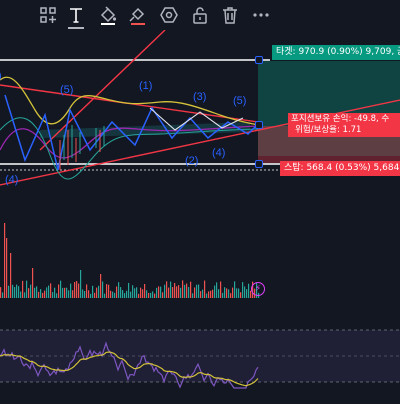 The image size is (400, 404). I want to click on trash-icon, so click(230, 15).